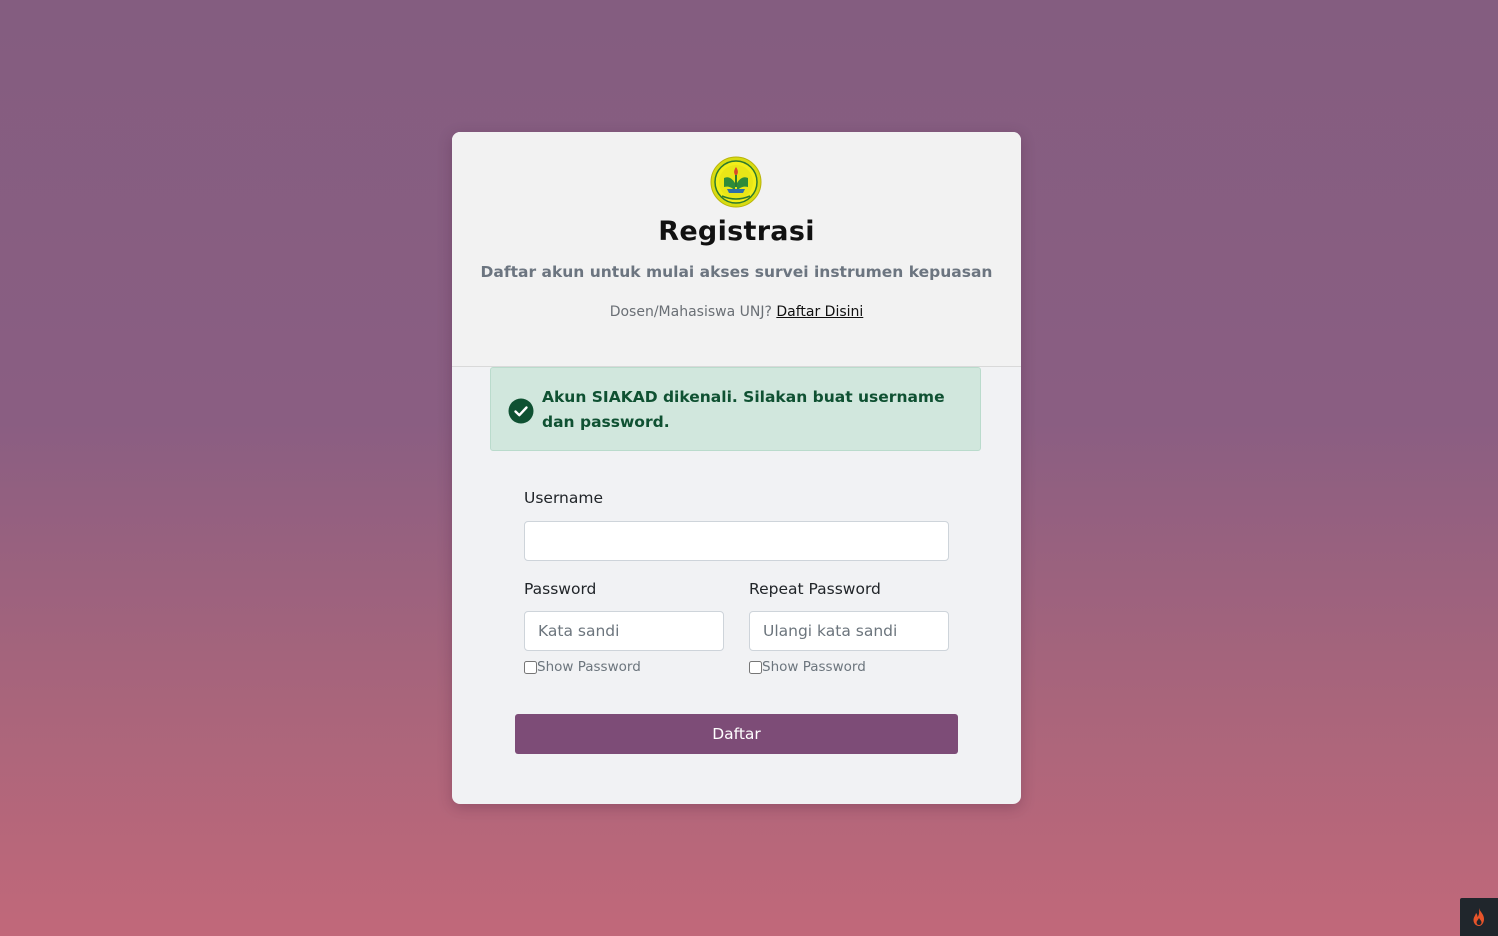  I want to click on register-button: Daftar, so click(736, 734).